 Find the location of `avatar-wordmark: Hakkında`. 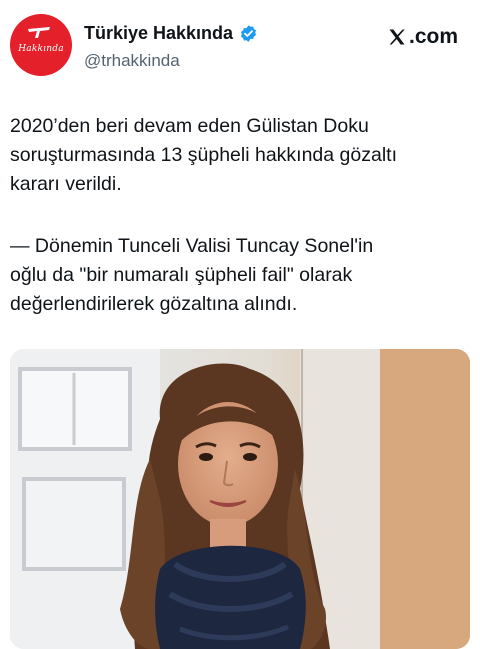

avatar-wordmark: Hakkında is located at coordinates (41, 49).